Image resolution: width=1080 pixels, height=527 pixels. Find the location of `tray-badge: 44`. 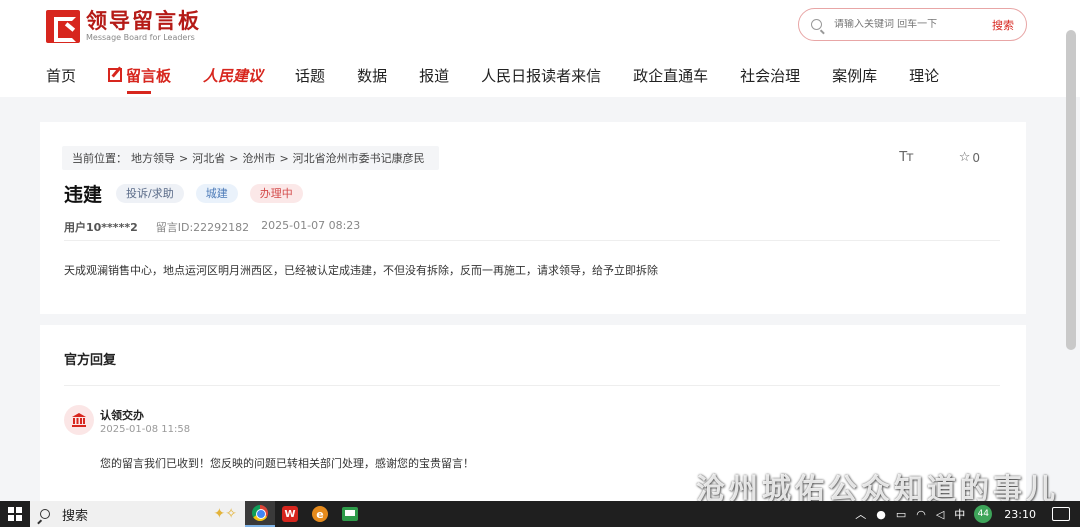

tray-badge: 44 is located at coordinates (983, 514).